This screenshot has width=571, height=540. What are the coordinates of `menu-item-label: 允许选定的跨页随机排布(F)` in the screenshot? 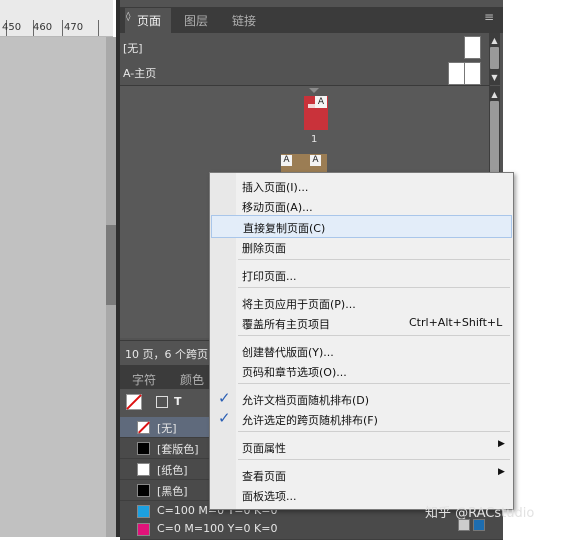 It's located at (310, 420).